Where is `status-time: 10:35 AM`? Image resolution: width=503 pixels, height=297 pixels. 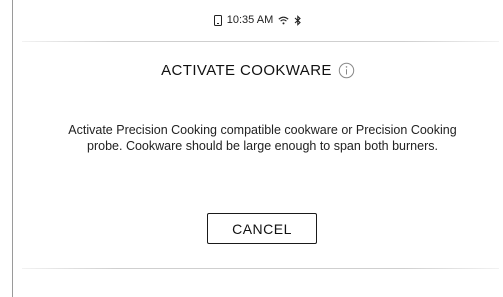 status-time: 10:35 AM is located at coordinates (250, 20).